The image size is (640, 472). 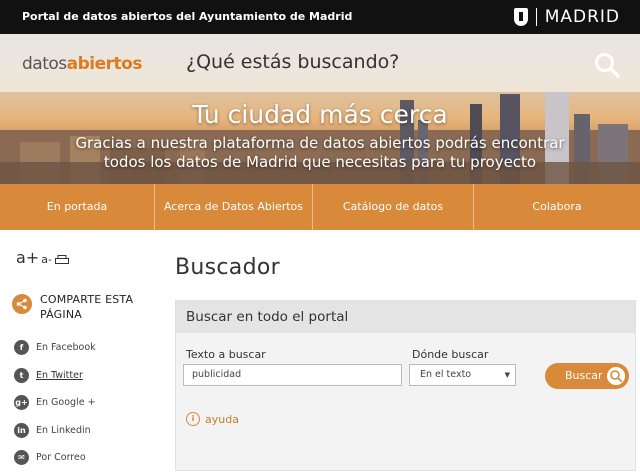 I want to click on madrid-logo: MADRID, so click(x=566, y=17).